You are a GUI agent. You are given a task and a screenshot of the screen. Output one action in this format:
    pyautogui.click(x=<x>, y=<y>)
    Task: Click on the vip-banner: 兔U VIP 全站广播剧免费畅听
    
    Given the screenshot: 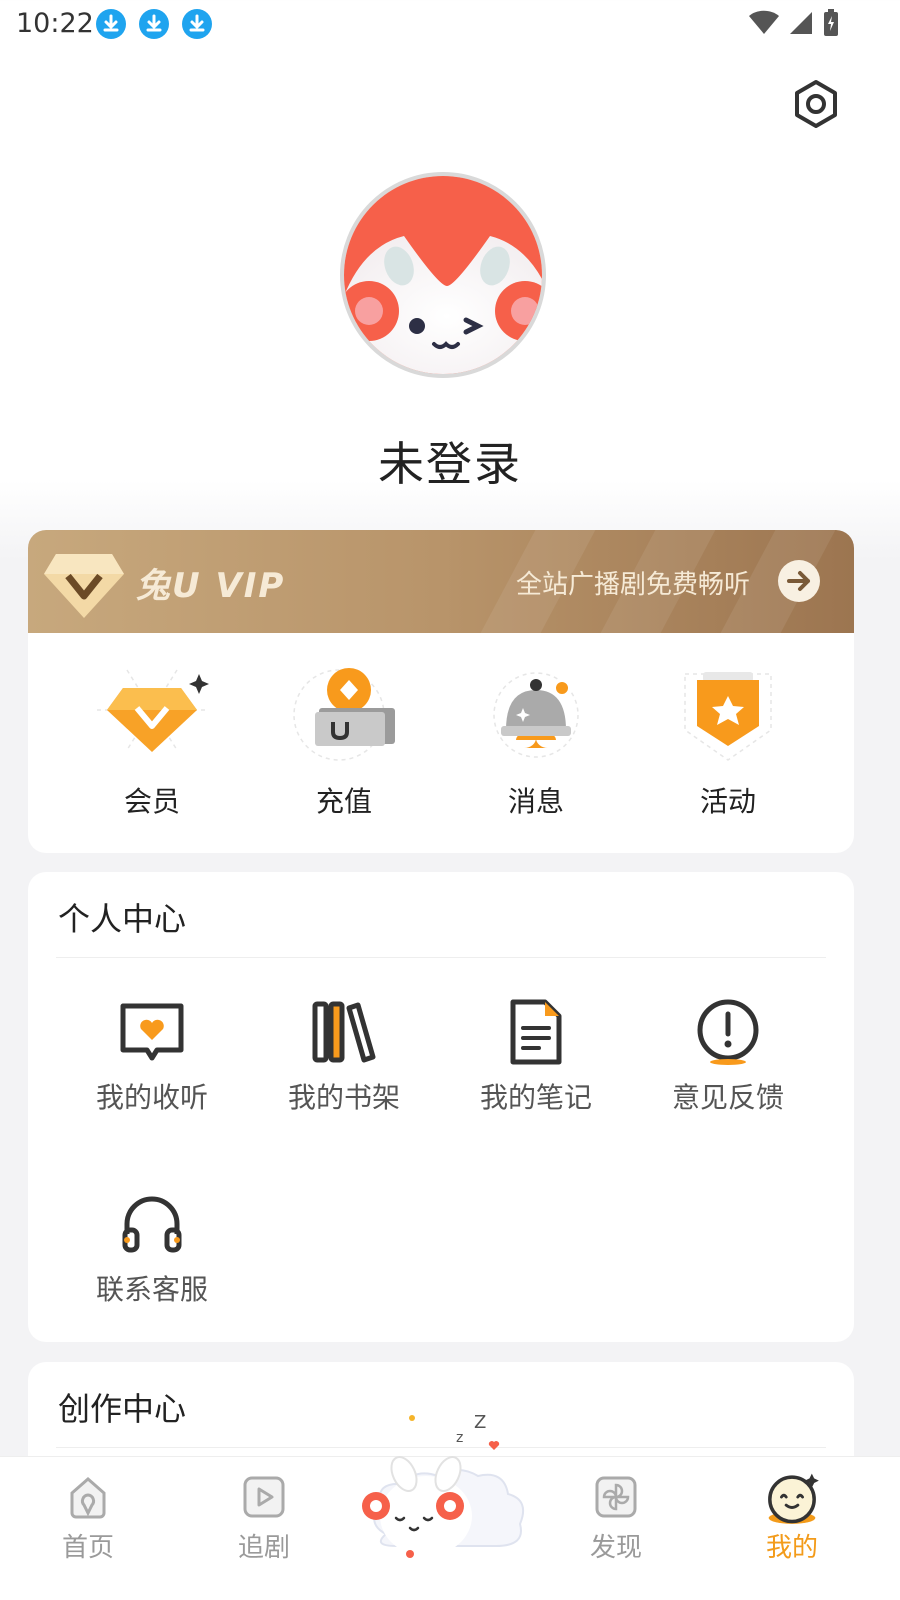 What is the action you would take?
    pyautogui.click(x=441, y=581)
    